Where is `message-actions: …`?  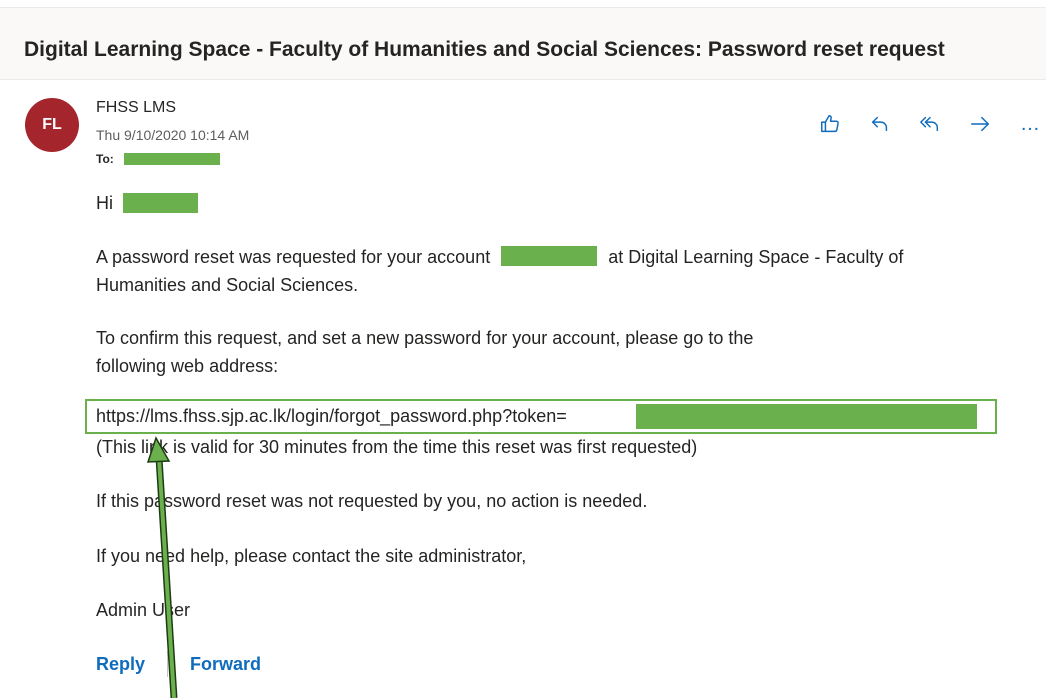
message-actions: … is located at coordinates (925, 124).